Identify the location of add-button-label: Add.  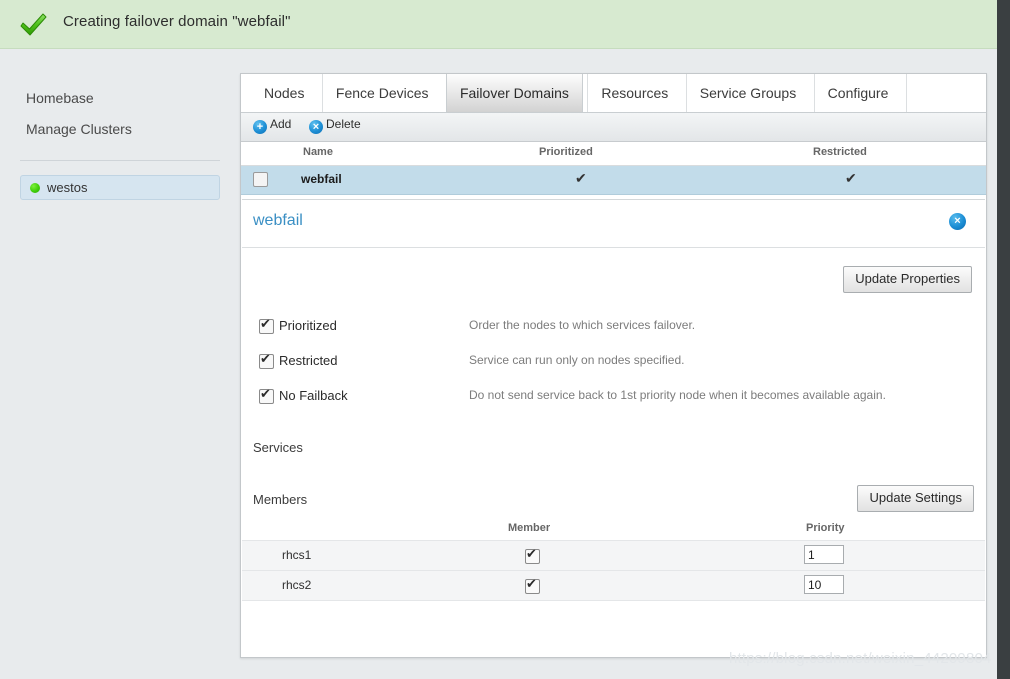
(281, 124).